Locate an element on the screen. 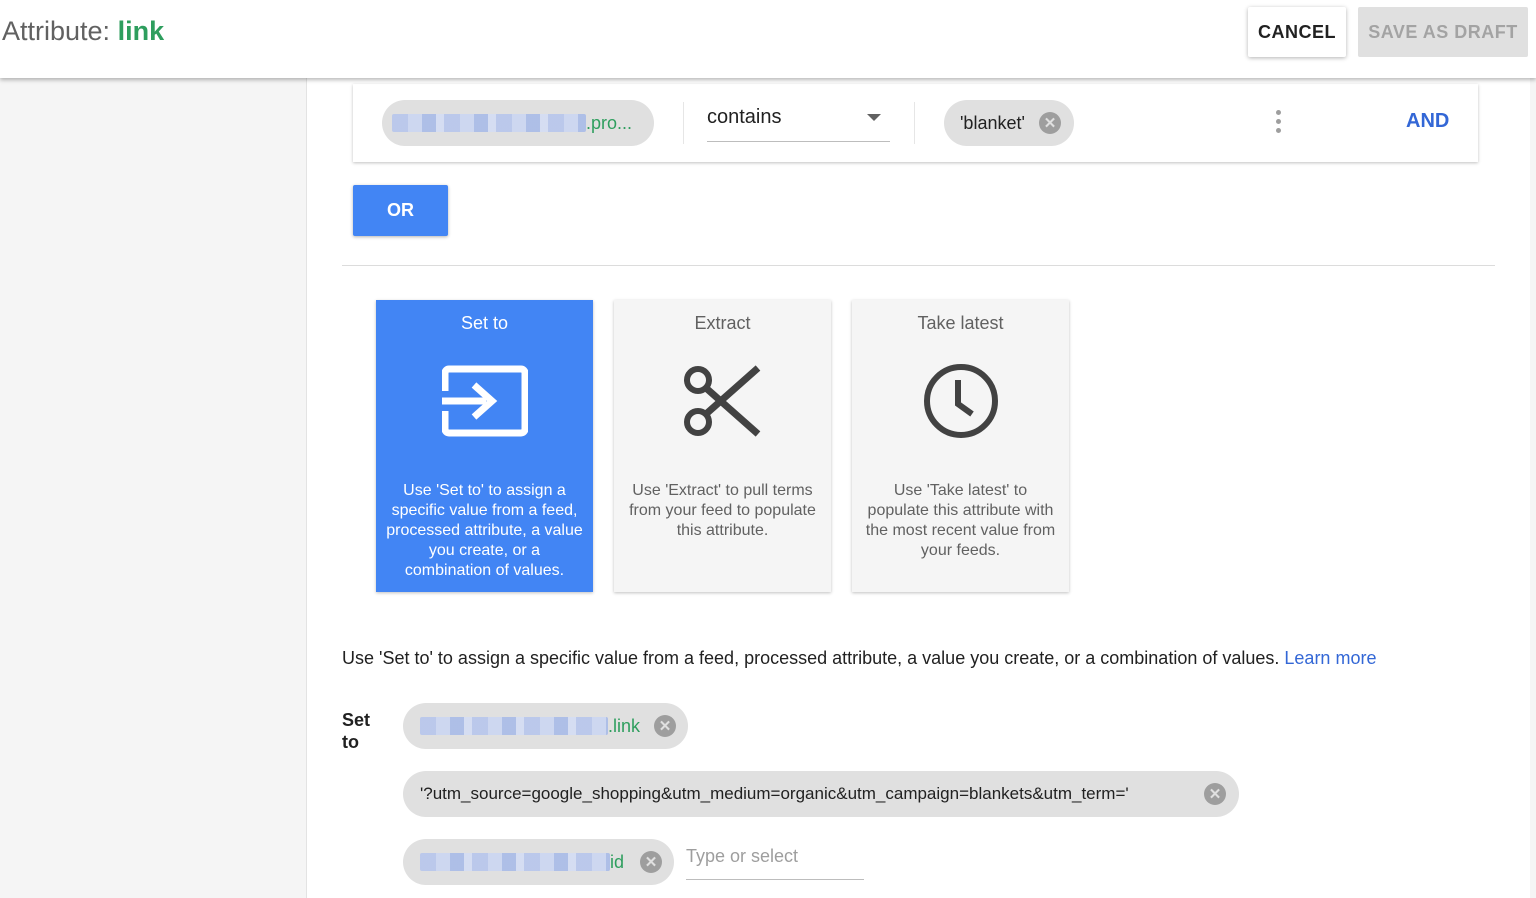 The height and width of the screenshot is (898, 1536). option-title: Take latest is located at coordinates (960, 323).